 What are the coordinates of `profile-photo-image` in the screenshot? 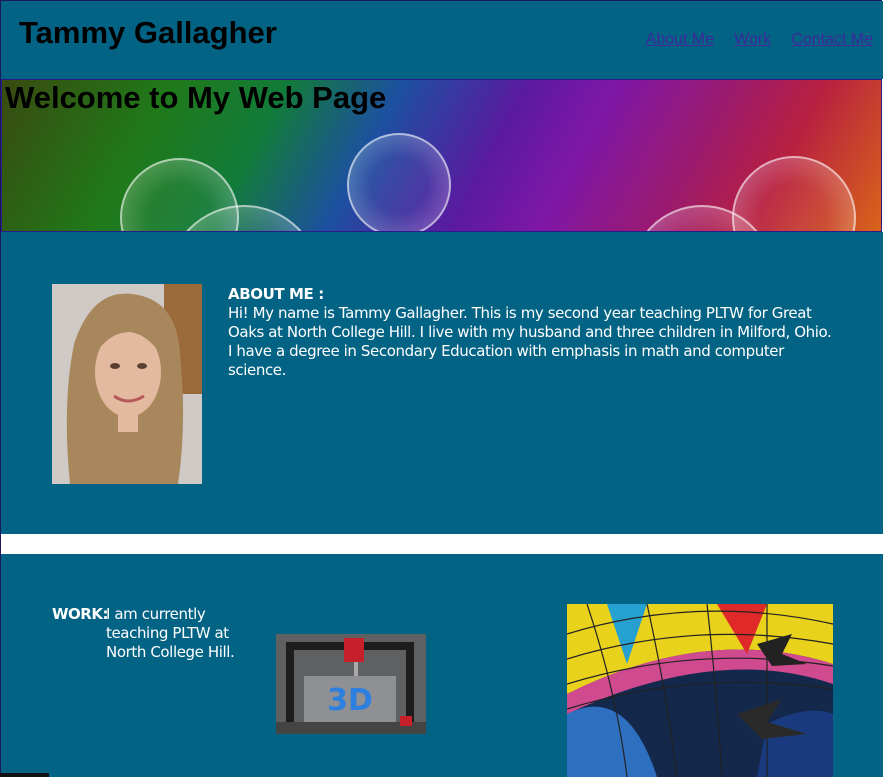 It's located at (127, 384).